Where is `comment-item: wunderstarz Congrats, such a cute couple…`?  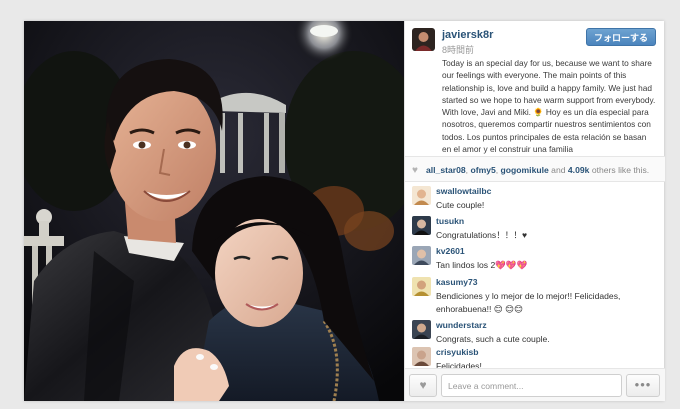 comment-item: wunderstarz Congrats, such a cute couple… is located at coordinates (535, 331).